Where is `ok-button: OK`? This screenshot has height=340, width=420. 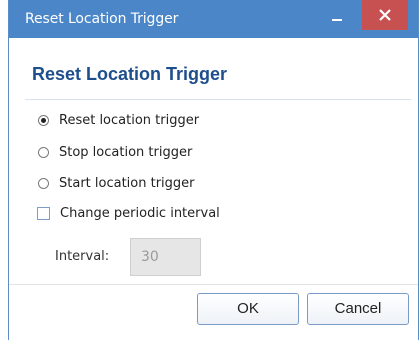 ok-button: OK is located at coordinates (248, 309).